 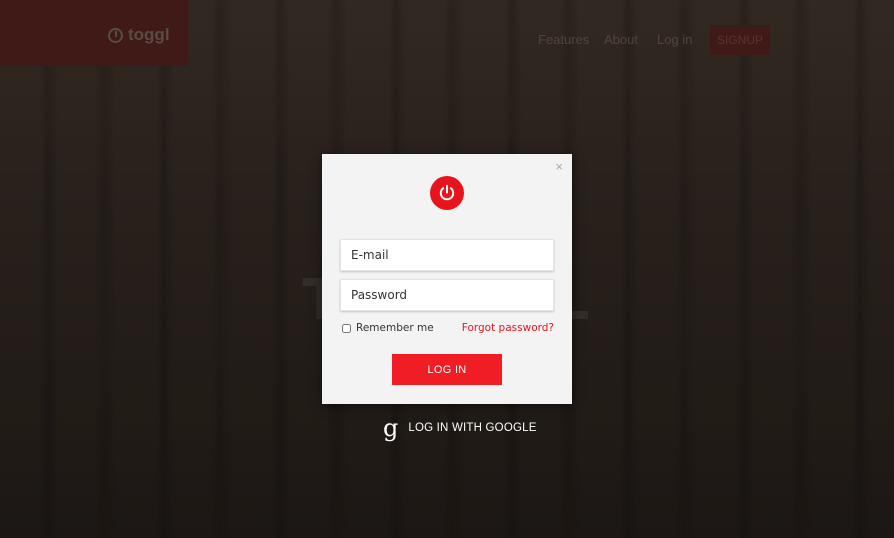 What do you see at coordinates (472, 428) in the screenshot?
I see `google-login-label: LOG IN WITH GOOGLE` at bounding box center [472, 428].